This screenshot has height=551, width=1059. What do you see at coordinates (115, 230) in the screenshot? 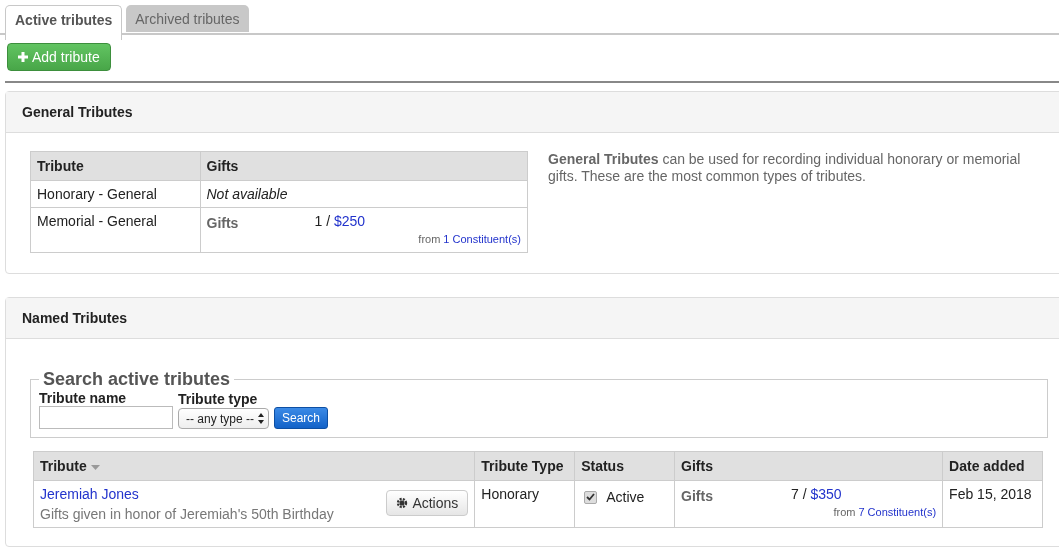
I see `tribute-cell: Memorial - General` at bounding box center [115, 230].